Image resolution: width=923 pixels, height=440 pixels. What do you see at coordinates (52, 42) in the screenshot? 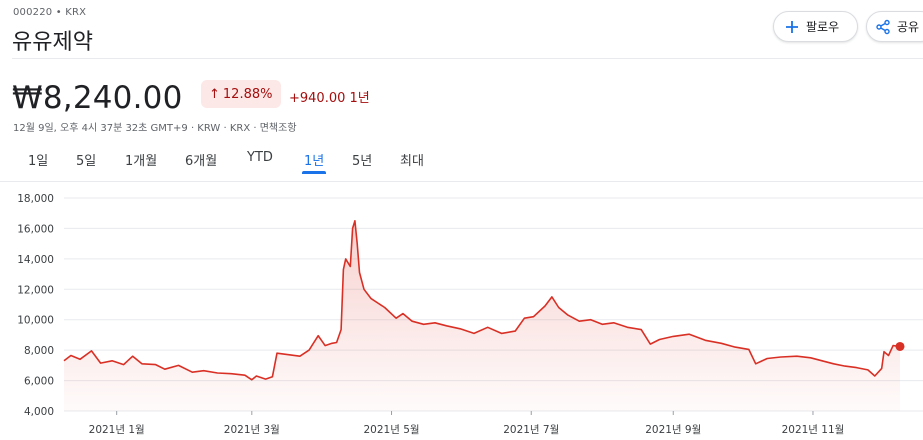
I see `company-name: 유유제약` at bounding box center [52, 42].